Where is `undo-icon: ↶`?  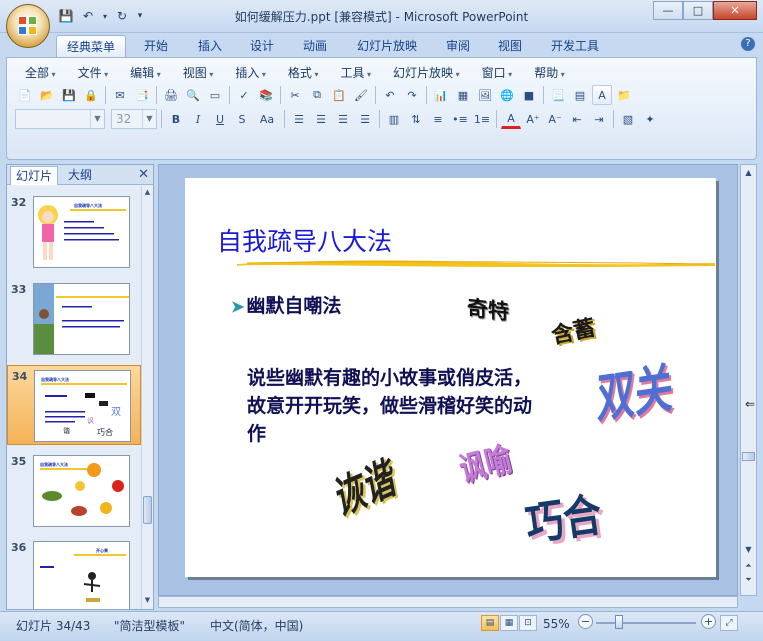
undo-icon: ↶ is located at coordinates (88, 16).